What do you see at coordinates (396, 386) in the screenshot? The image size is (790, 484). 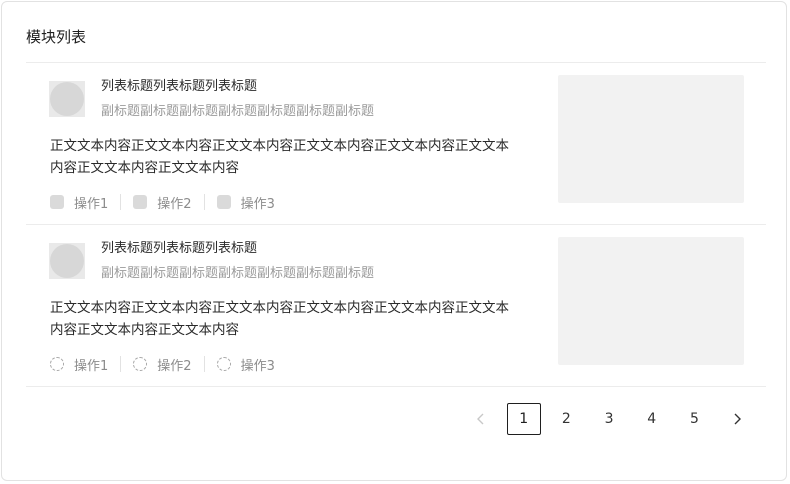 I see `item-divider` at bounding box center [396, 386].